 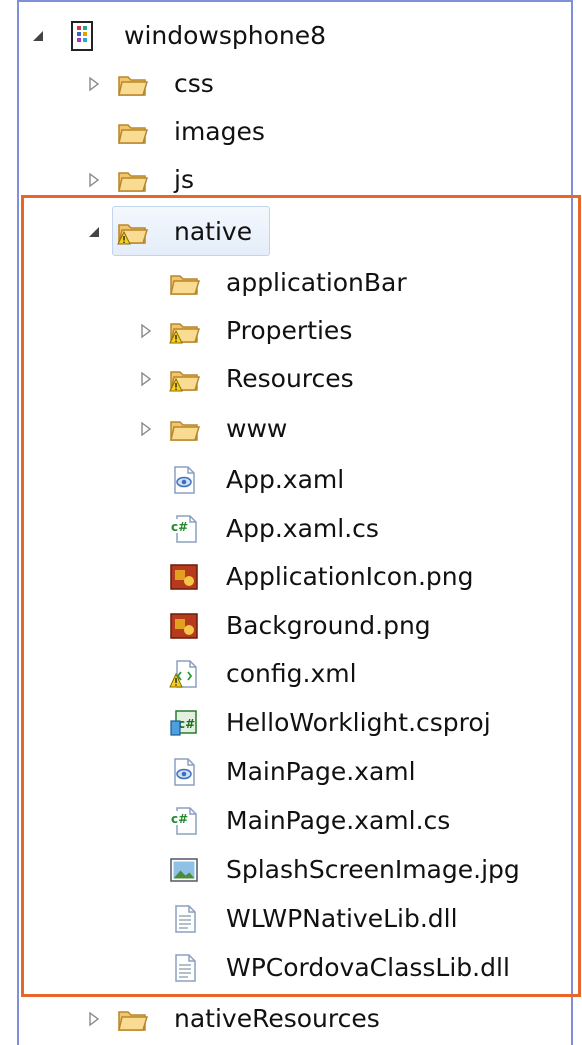 What do you see at coordinates (323, 232) in the screenshot?
I see `tree-item-native: native` at bounding box center [323, 232].